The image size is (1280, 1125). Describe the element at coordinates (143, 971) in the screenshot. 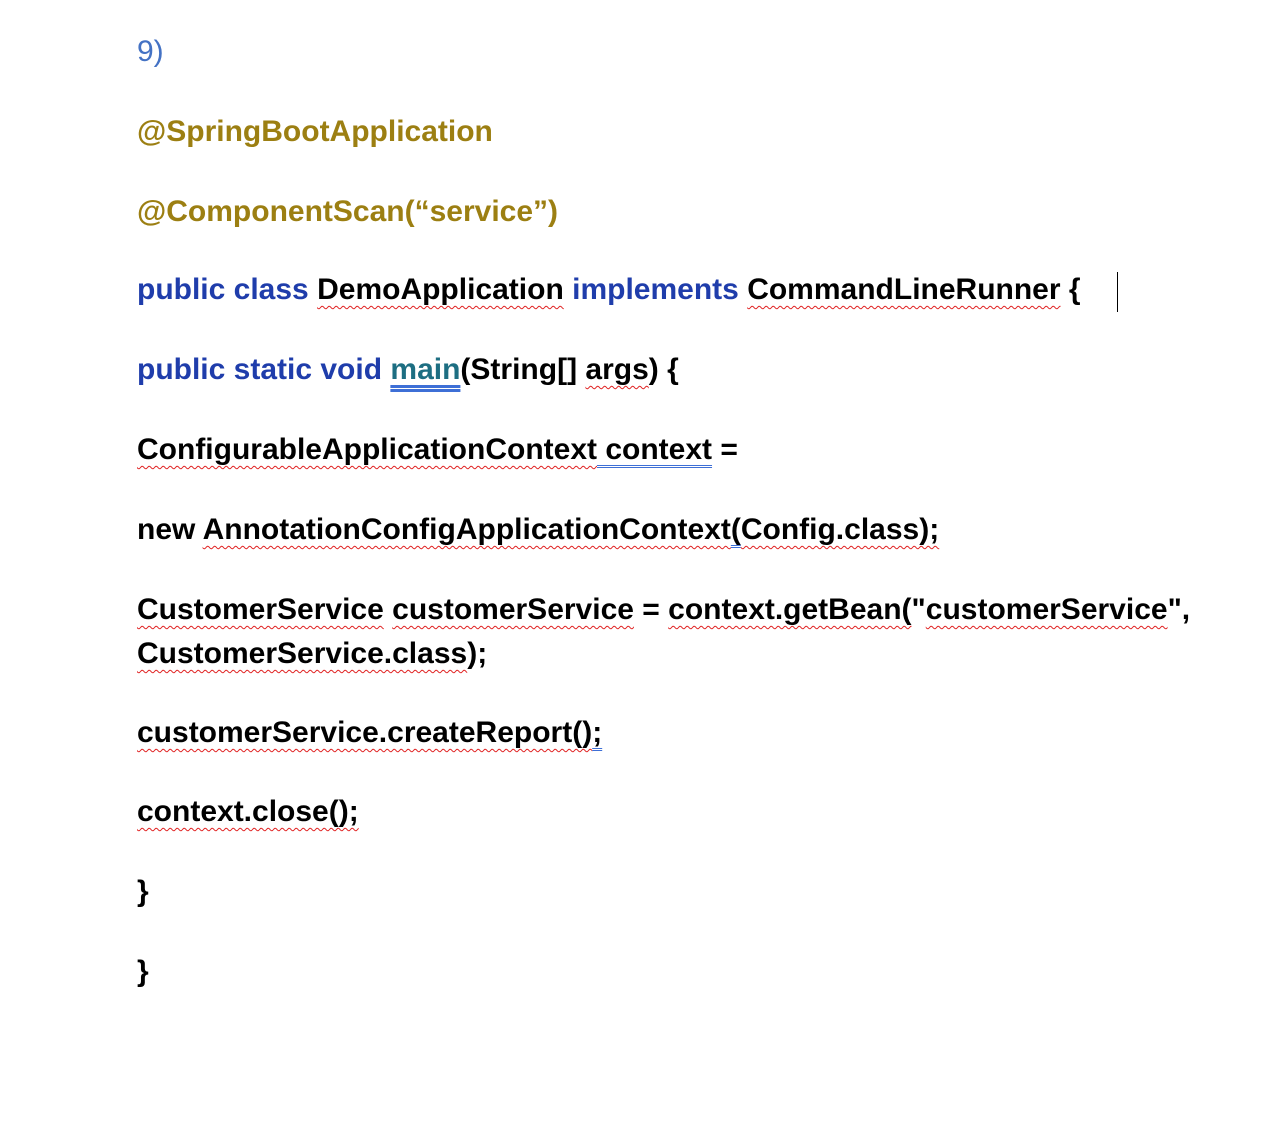

I see `closing-brace-class: }` at that location.